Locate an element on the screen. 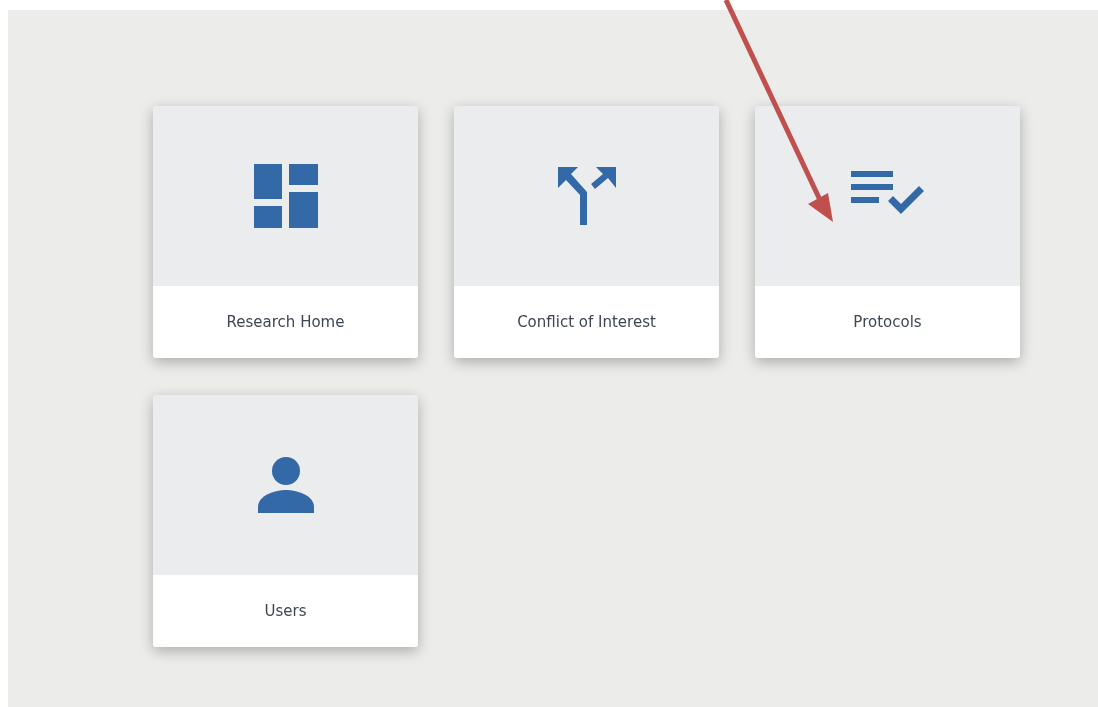 This screenshot has height=707, width=1098. tile-label: Protocols is located at coordinates (887, 322).